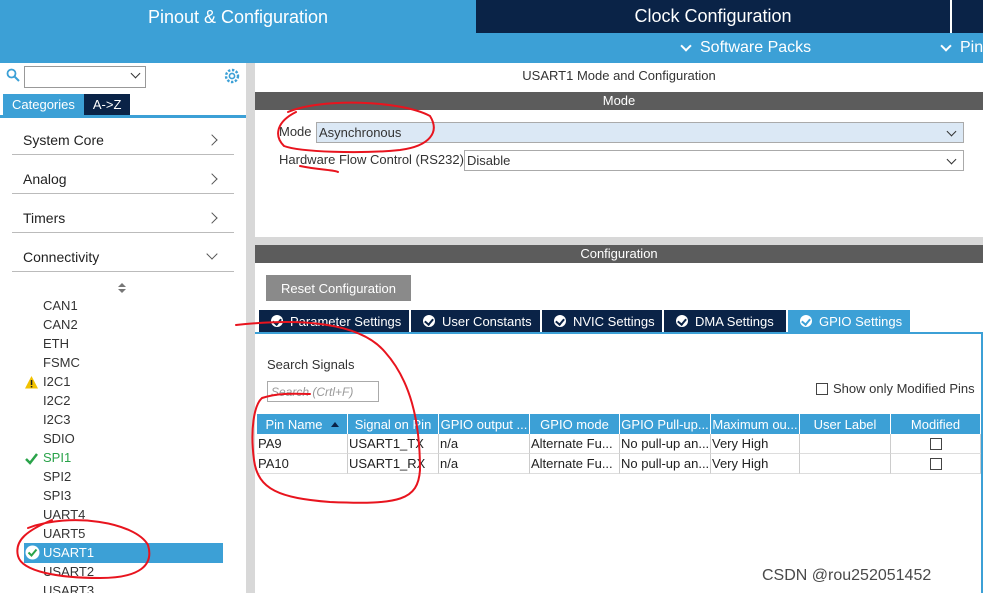 This screenshot has height=593, width=983. Describe the element at coordinates (861, 321) in the screenshot. I see `tab-label: GPIO Settings` at that location.